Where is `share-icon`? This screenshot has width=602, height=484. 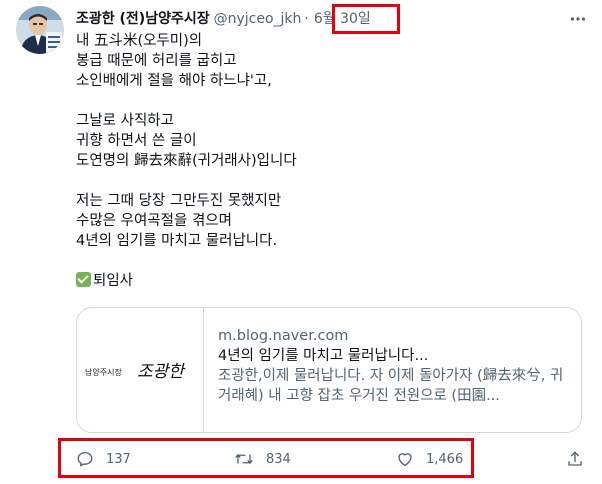 share-icon is located at coordinates (575, 458).